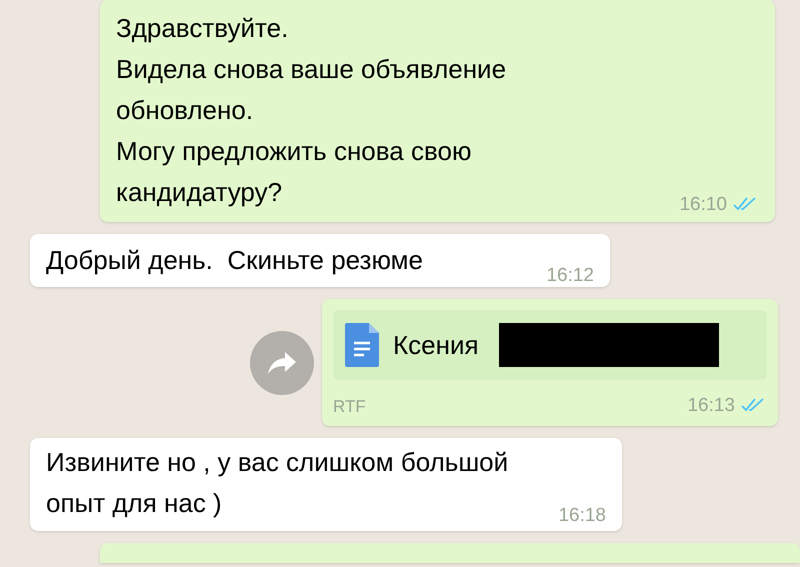 This screenshot has width=800, height=567. What do you see at coordinates (349, 406) in the screenshot?
I see `file-type: RTF` at bounding box center [349, 406].